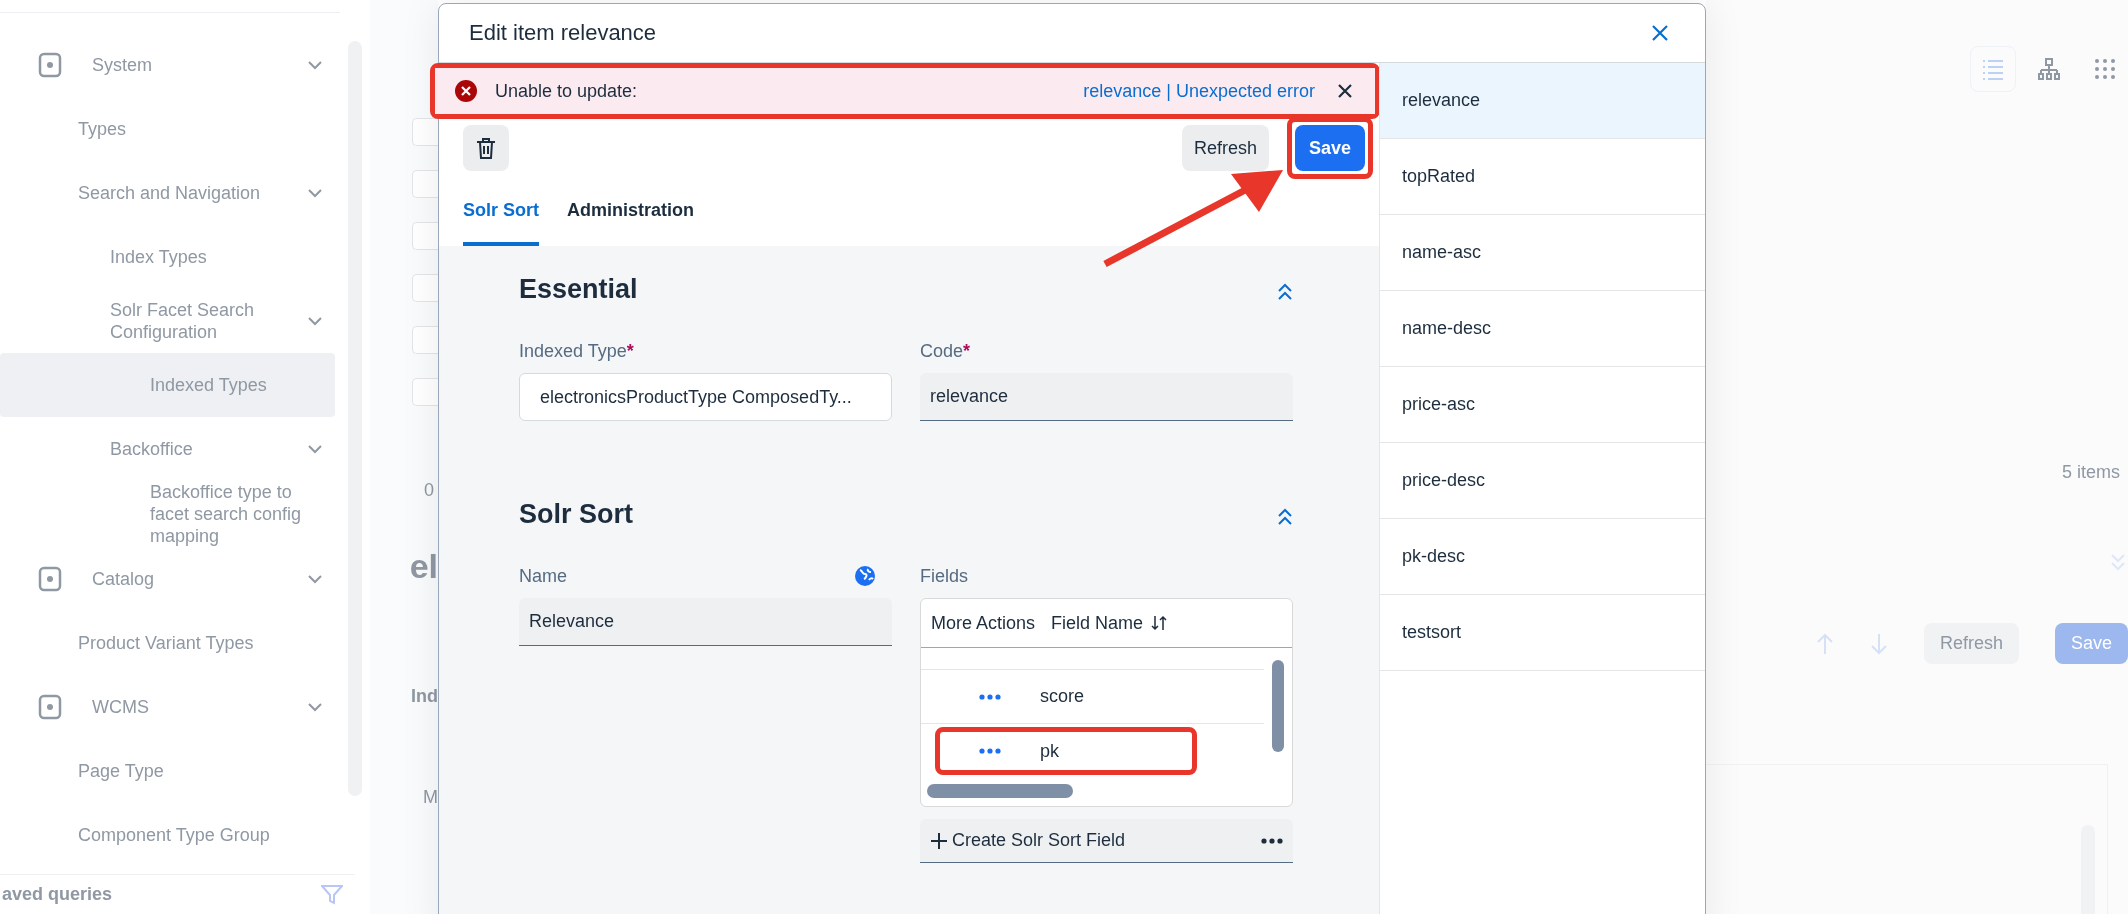  I want to click on sidebar-label: Product Variant Types, so click(166, 643).